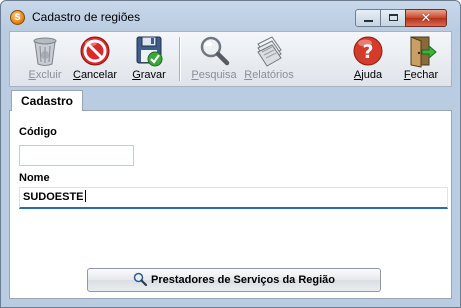 Image resolution: width=461 pixels, height=308 pixels. I want to click on delete-button: Excluir, so click(45, 60).